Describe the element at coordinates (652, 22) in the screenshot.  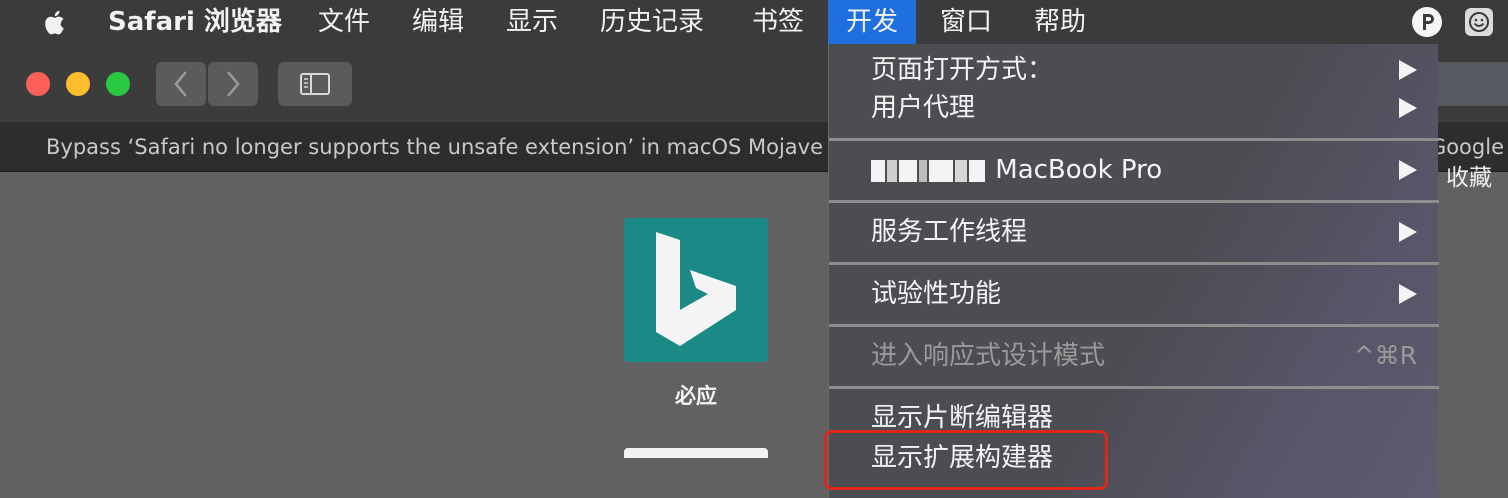
I see `menu-history: 历史记录` at that location.